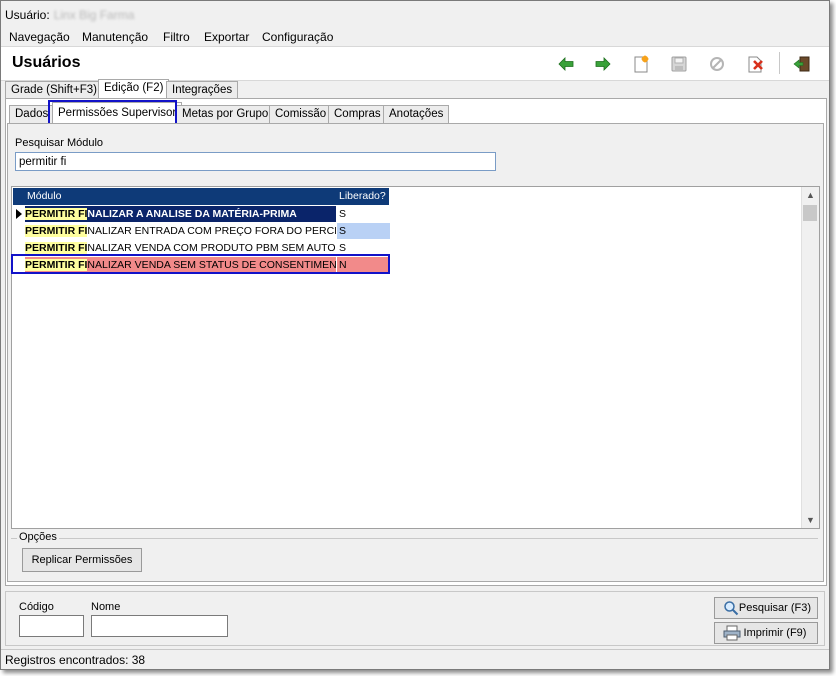  I want to click on tab-comissao: Comissão, so click(301, 114).